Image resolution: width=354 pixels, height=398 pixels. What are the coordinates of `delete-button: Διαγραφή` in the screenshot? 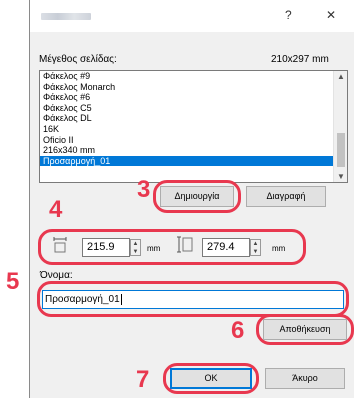 It's located at (286, 196).